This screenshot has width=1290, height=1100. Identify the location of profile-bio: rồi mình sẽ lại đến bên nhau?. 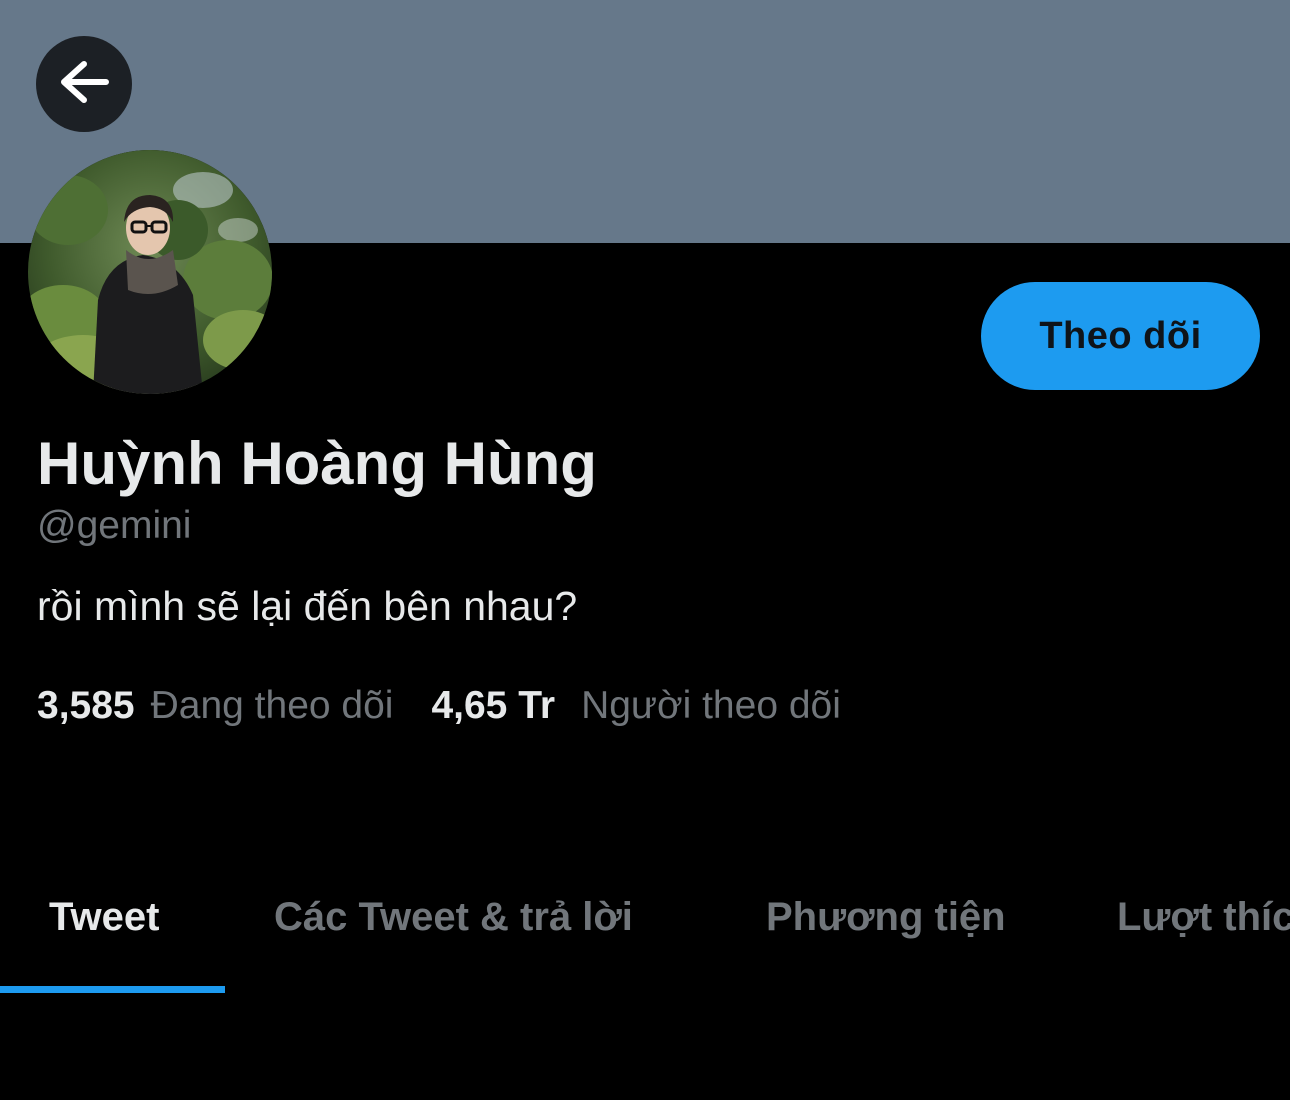
(307, 606).